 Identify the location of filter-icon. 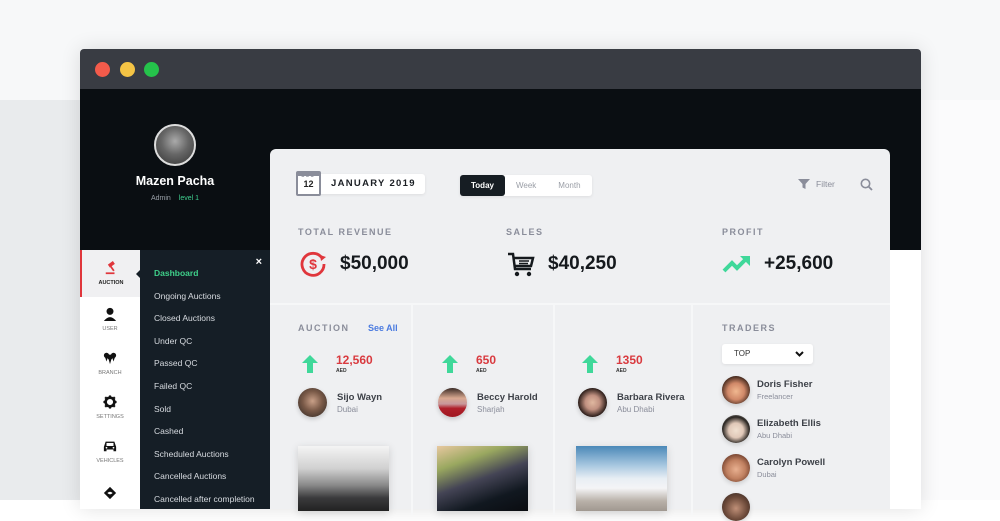
(804, 184).